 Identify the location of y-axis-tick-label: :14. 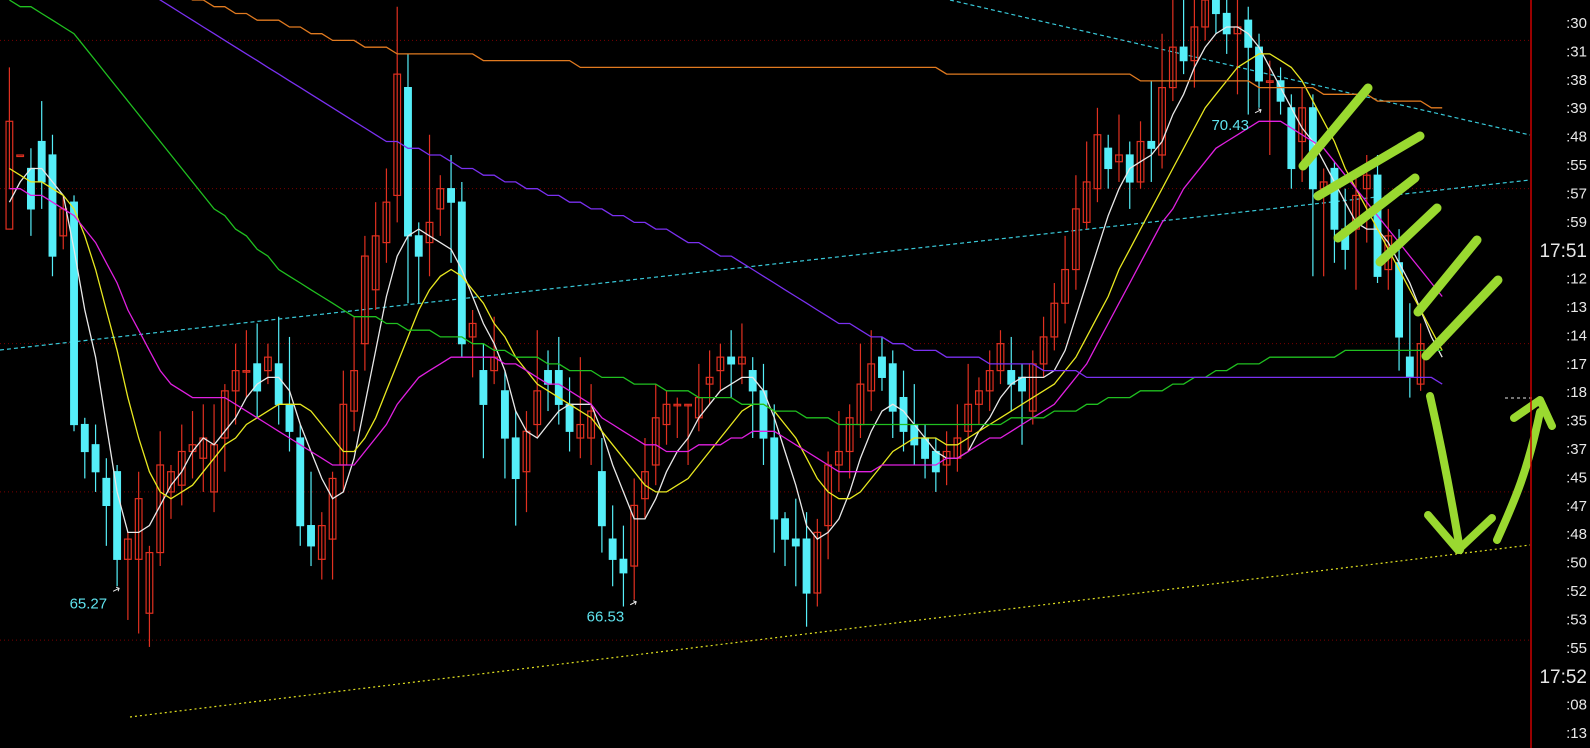
(1576, 335).